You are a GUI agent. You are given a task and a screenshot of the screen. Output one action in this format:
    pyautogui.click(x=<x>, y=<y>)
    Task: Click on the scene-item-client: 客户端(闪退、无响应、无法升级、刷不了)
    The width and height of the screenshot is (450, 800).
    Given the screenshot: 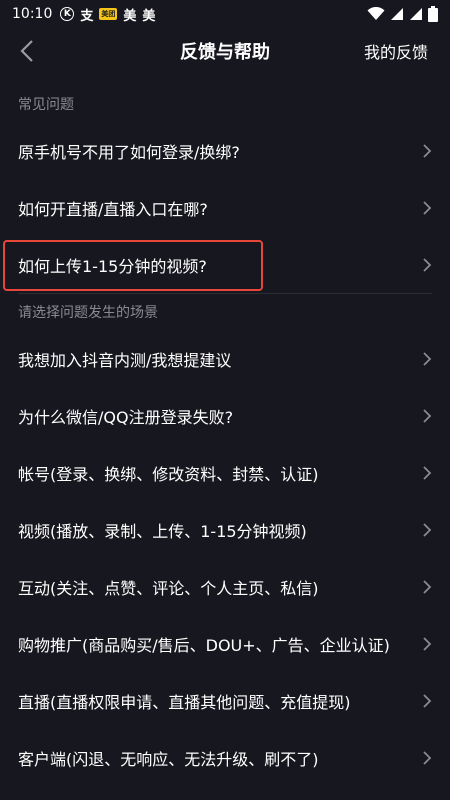 What is the action you would take?
    pyautogui.click(x=225, y=757)
    